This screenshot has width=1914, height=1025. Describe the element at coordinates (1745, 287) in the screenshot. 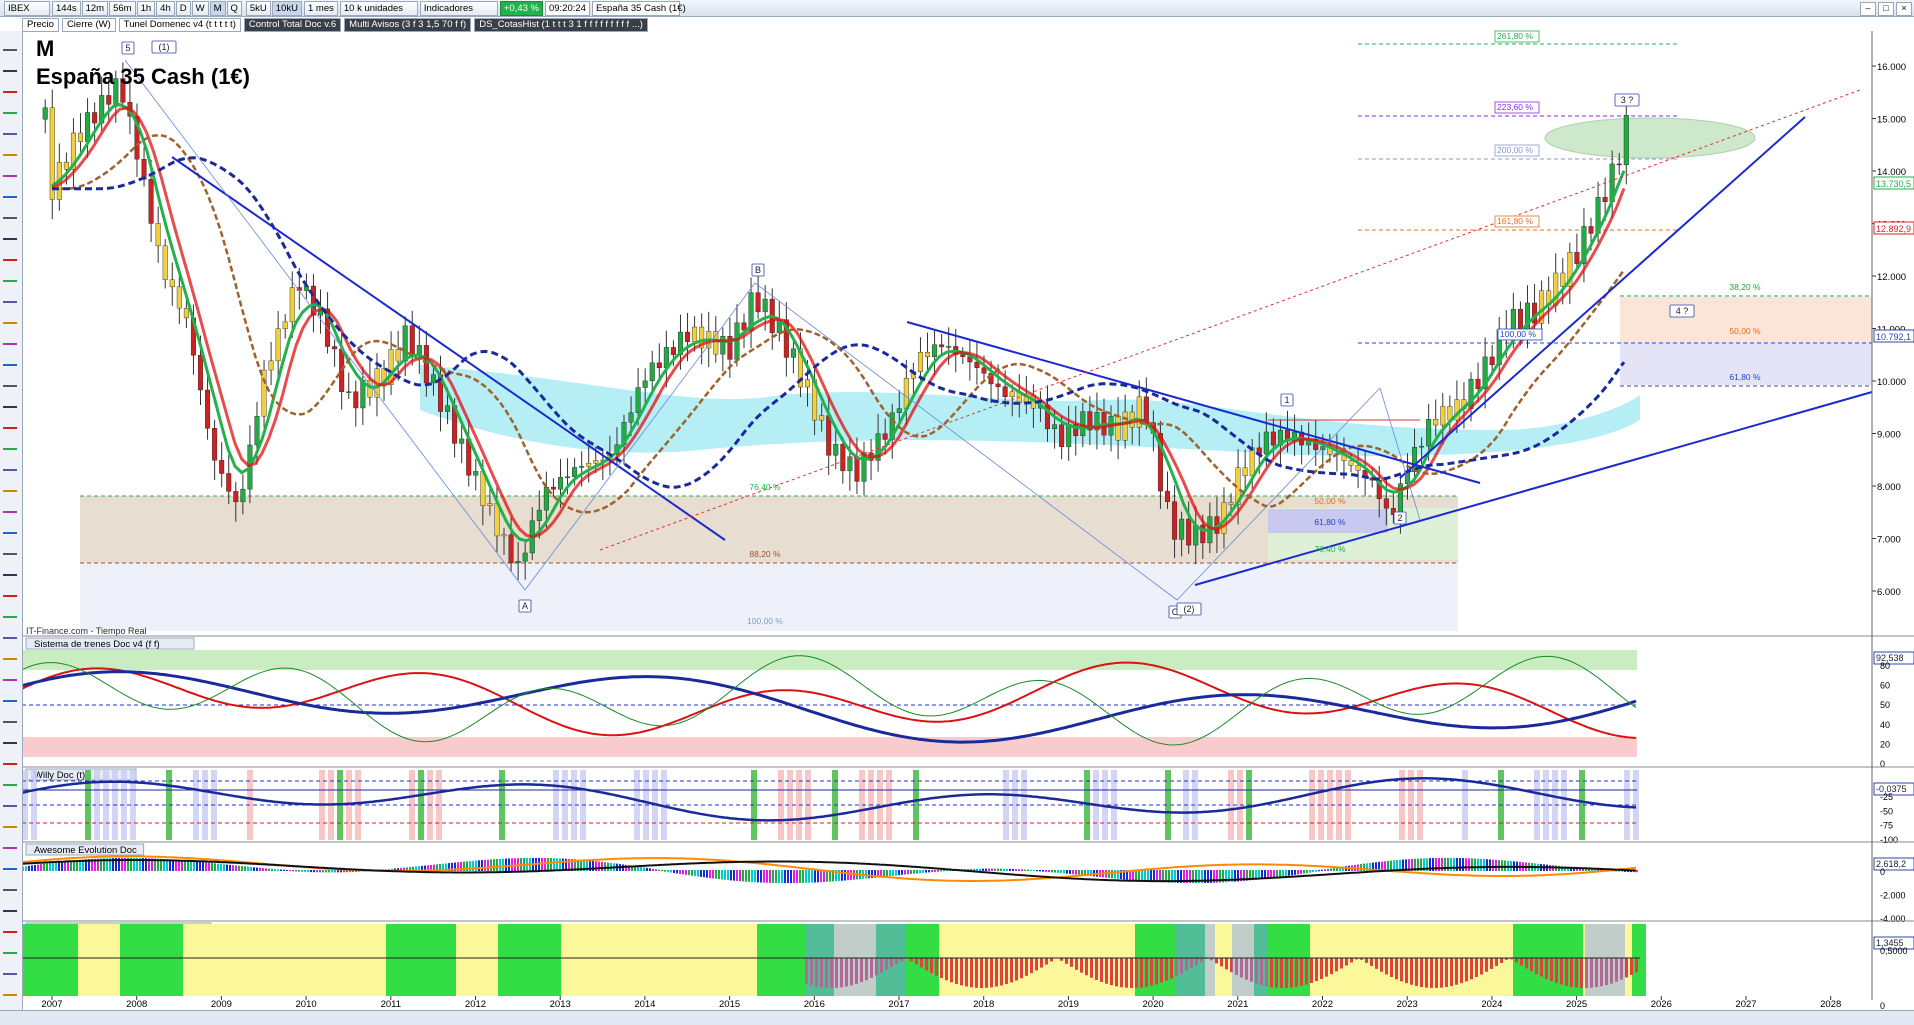

I see `fib-label: 38,20 %` at that location.